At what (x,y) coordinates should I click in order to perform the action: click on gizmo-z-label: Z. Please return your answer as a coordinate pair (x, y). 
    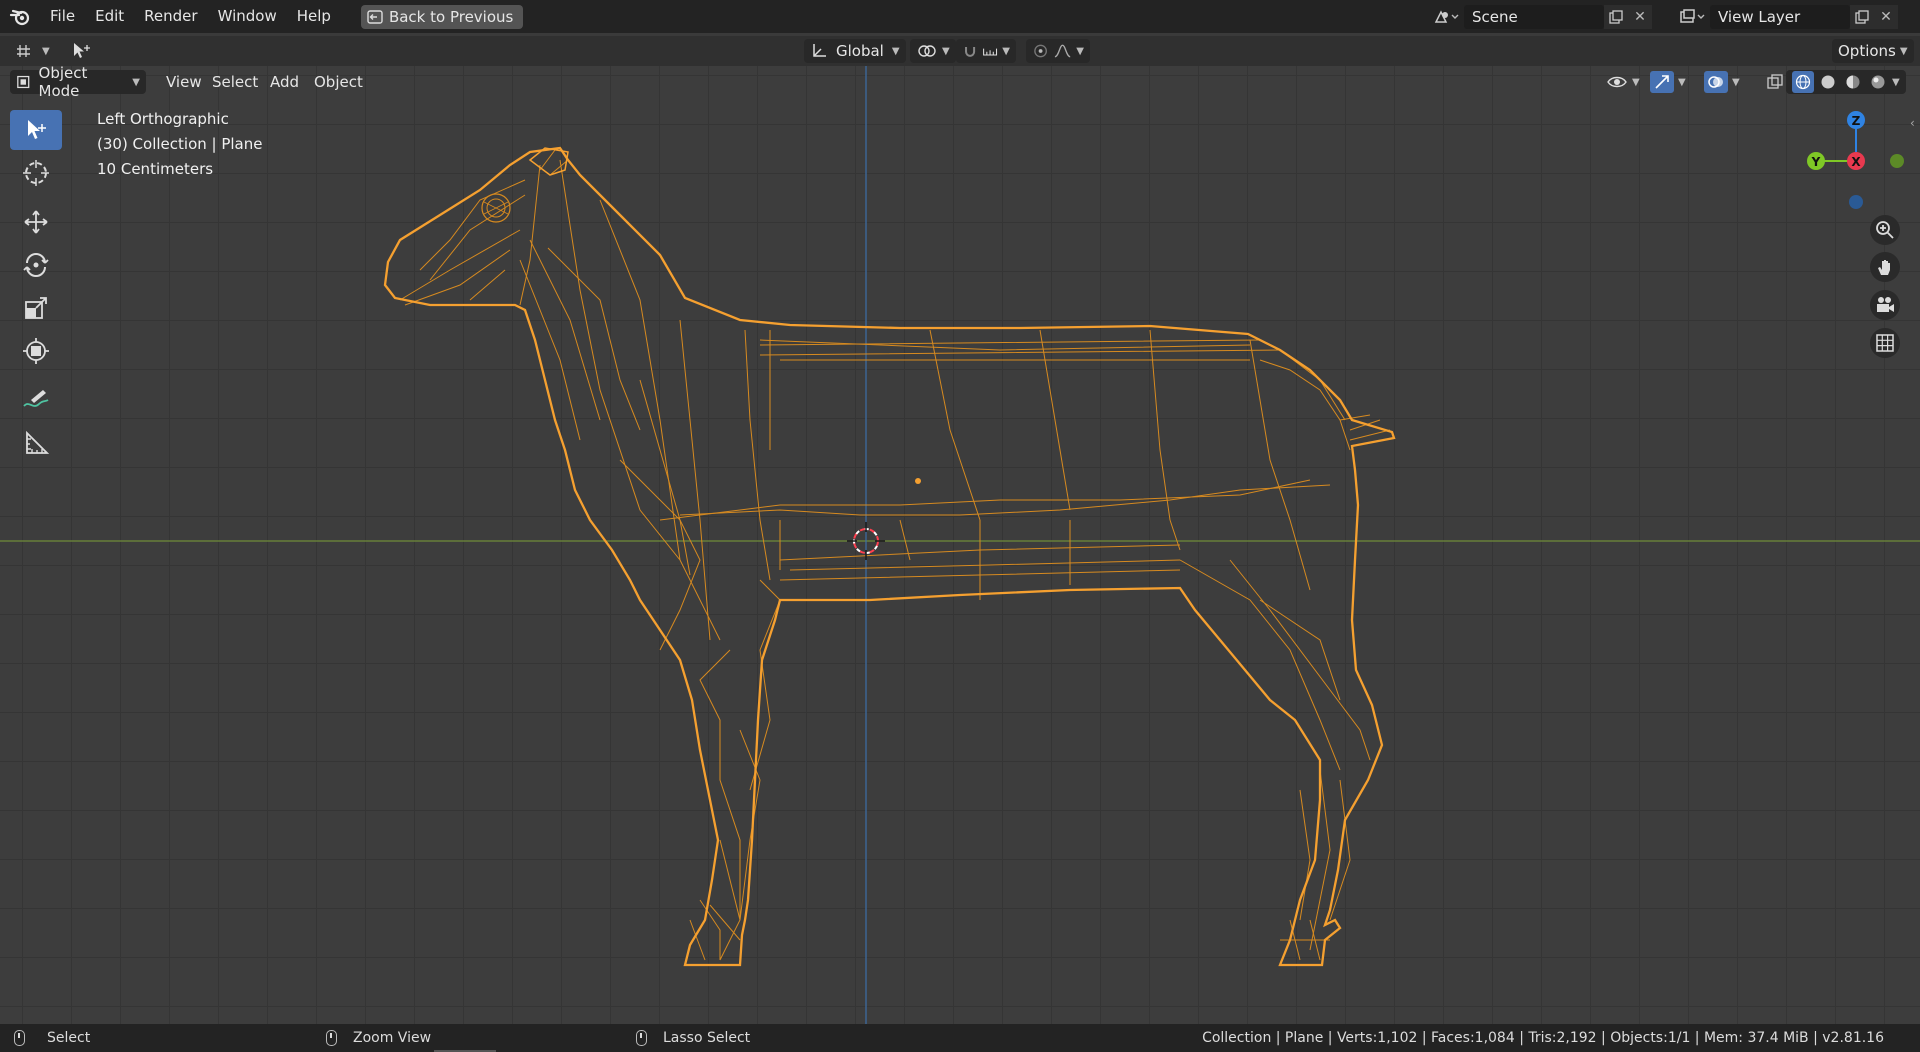
    Looking at the image, I should click on (1856, 121).